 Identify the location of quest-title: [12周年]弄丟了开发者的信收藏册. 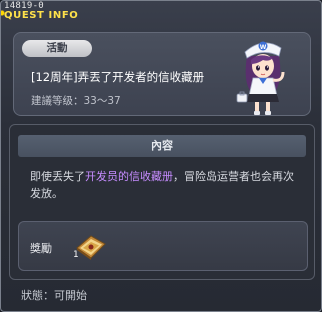
(118, 77).